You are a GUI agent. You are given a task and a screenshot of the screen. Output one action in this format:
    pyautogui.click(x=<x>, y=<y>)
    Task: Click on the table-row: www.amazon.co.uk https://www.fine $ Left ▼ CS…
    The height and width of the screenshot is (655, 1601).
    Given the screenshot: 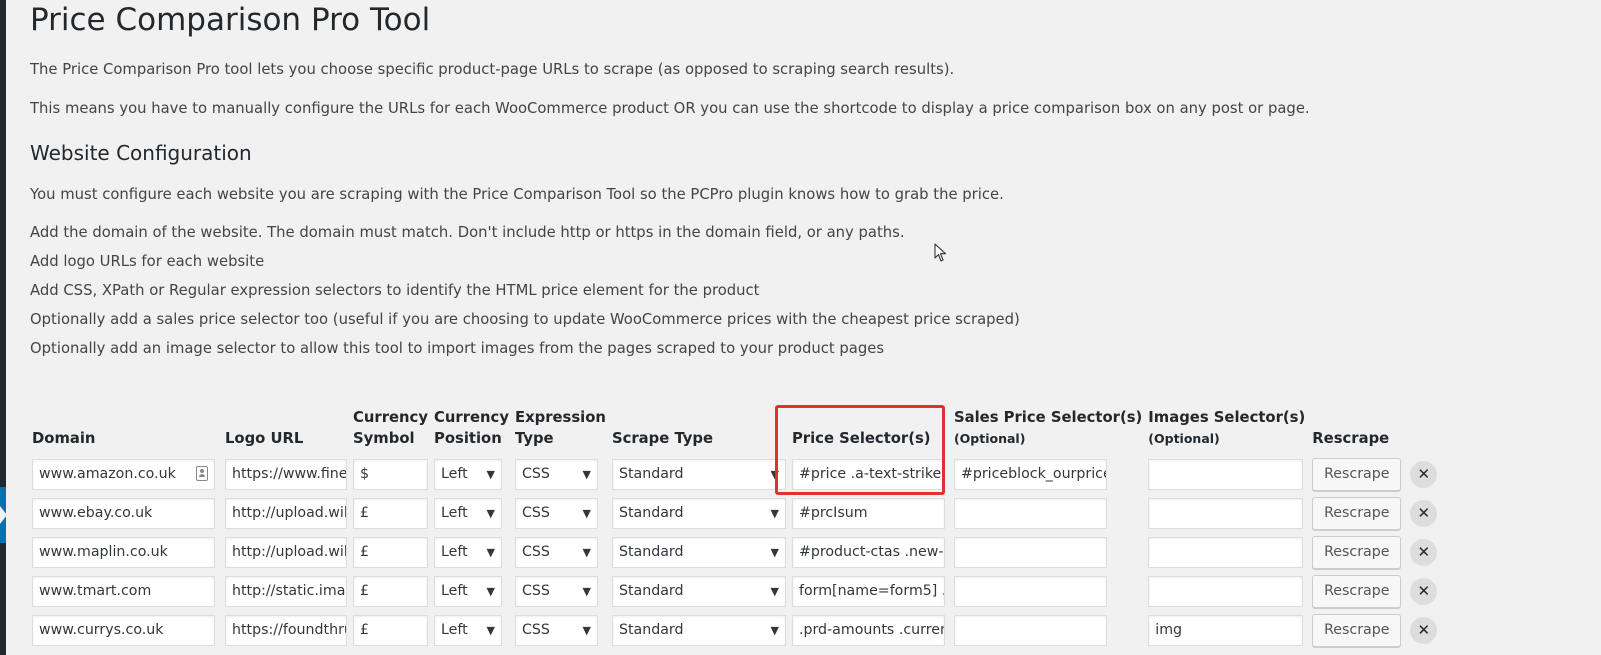 What is the action you would take?
    pyautogui.click(x=736, y=474)
    